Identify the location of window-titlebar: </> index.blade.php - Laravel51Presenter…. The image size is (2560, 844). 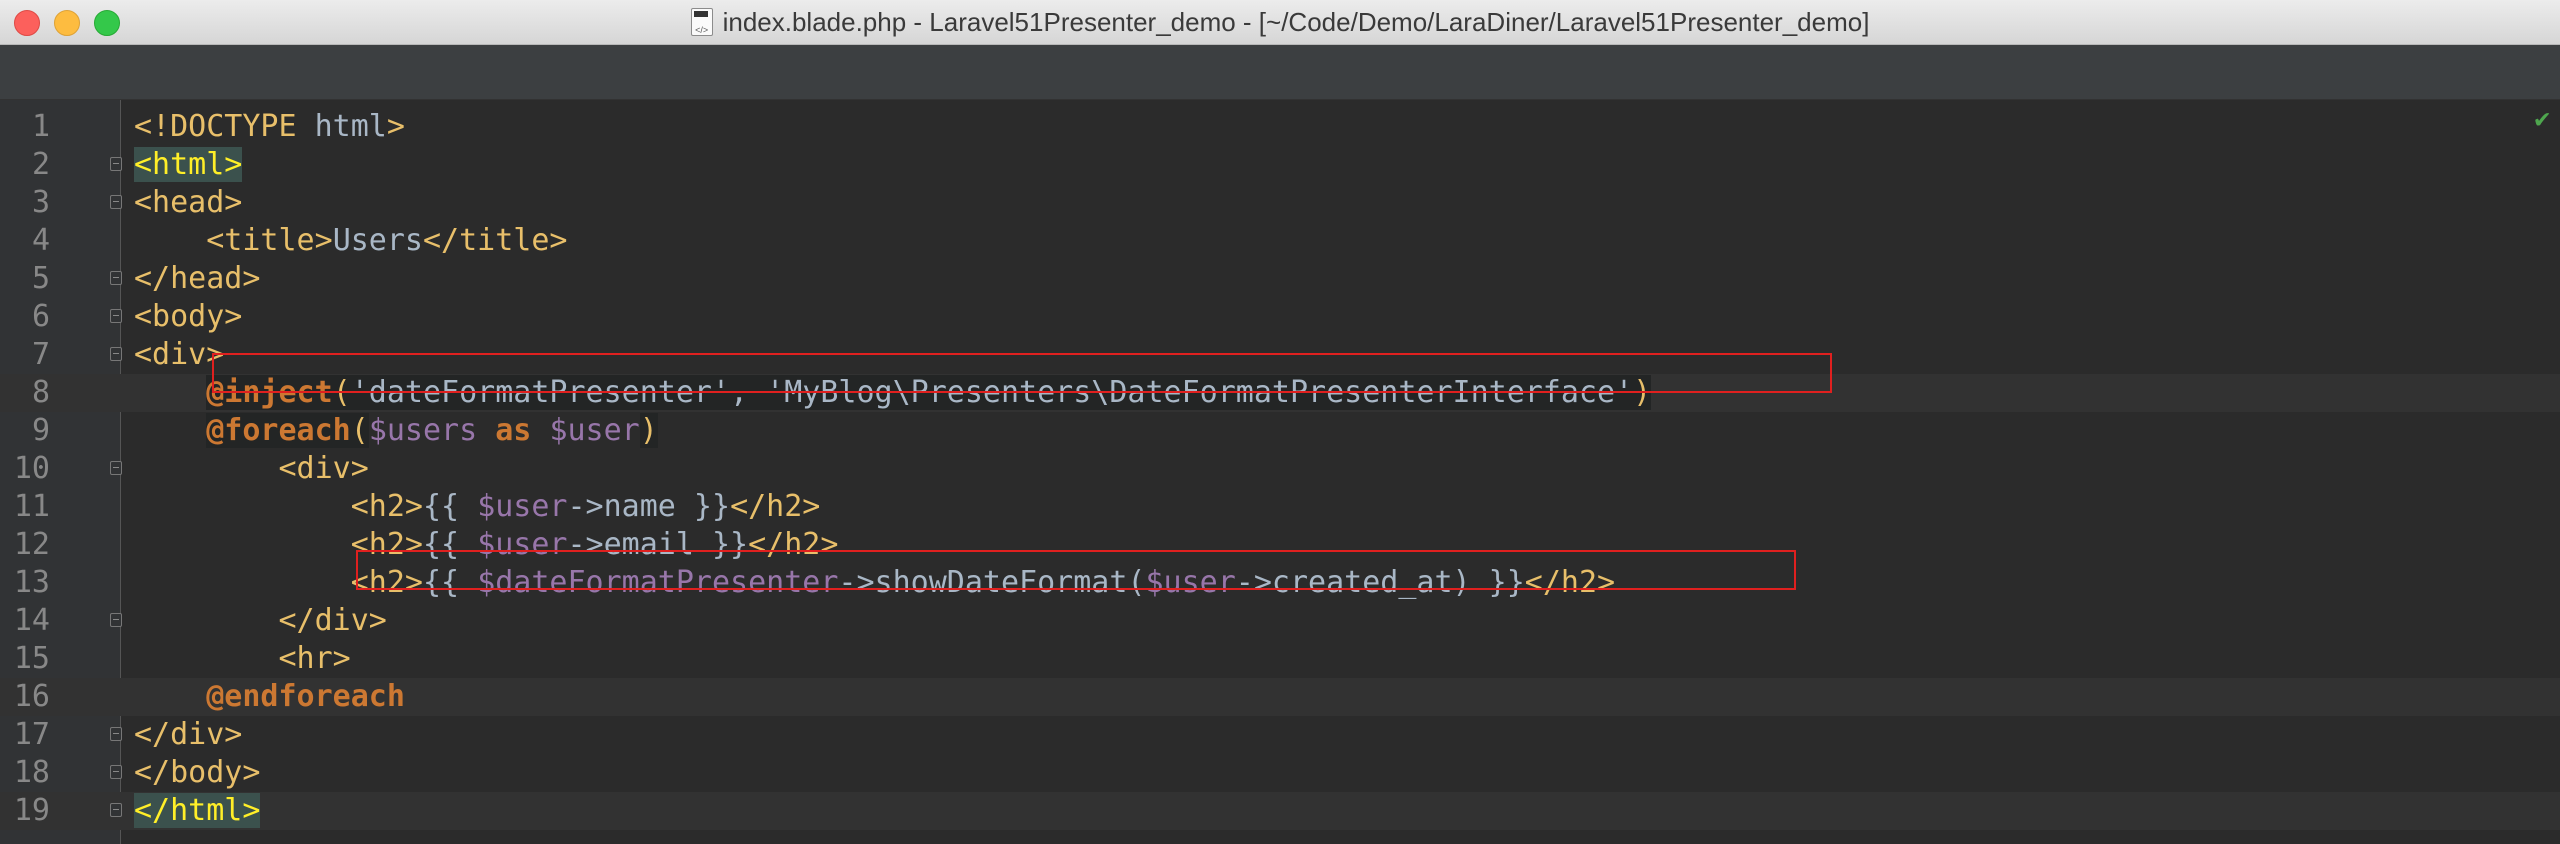
(1280, 22).